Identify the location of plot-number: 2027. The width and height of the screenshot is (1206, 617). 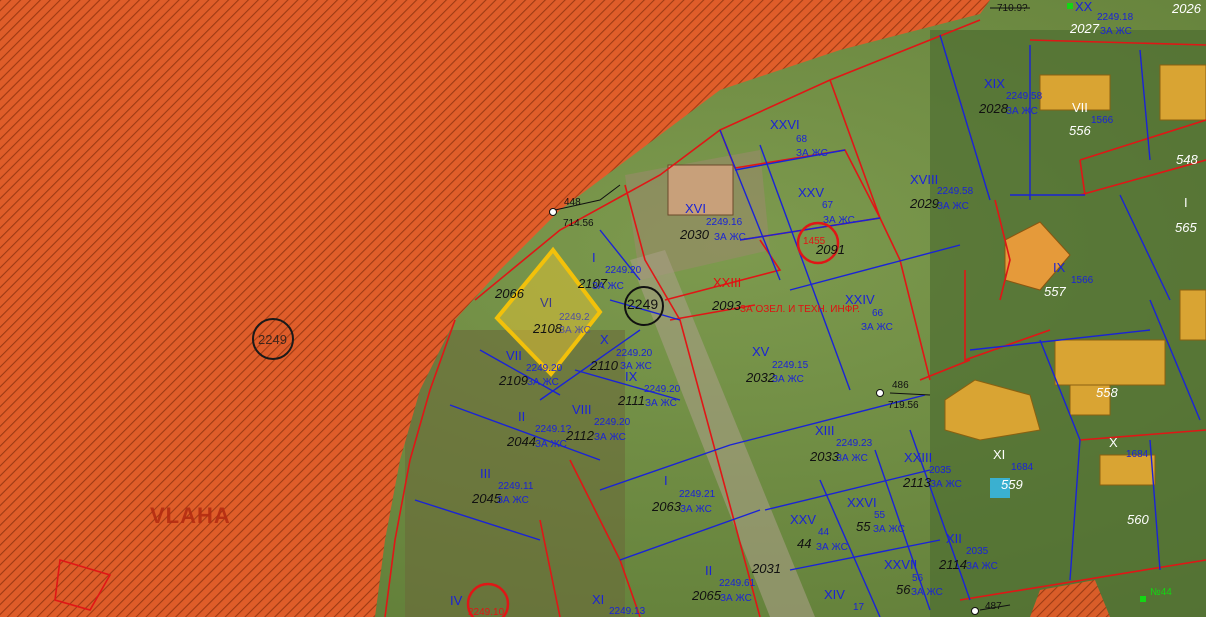
(1084, 28).